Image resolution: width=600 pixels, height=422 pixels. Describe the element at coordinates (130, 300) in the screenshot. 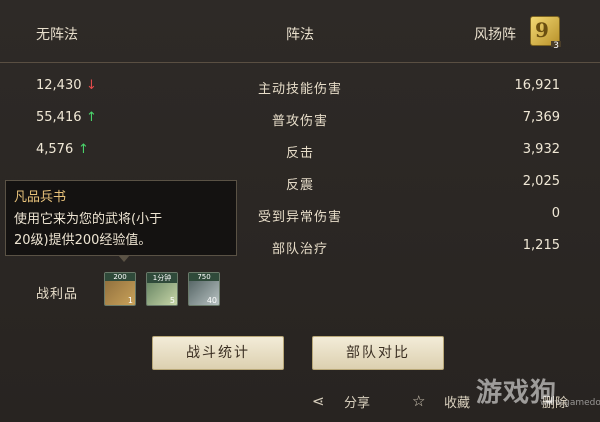

I see `item-count: 1` at that location.